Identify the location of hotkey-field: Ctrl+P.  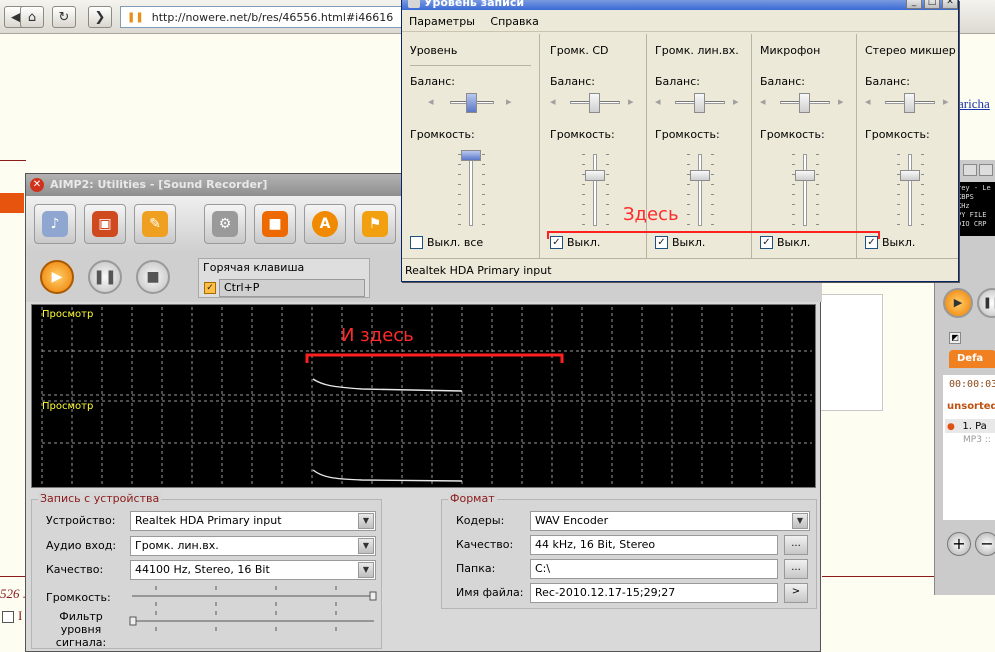
(292, 288).